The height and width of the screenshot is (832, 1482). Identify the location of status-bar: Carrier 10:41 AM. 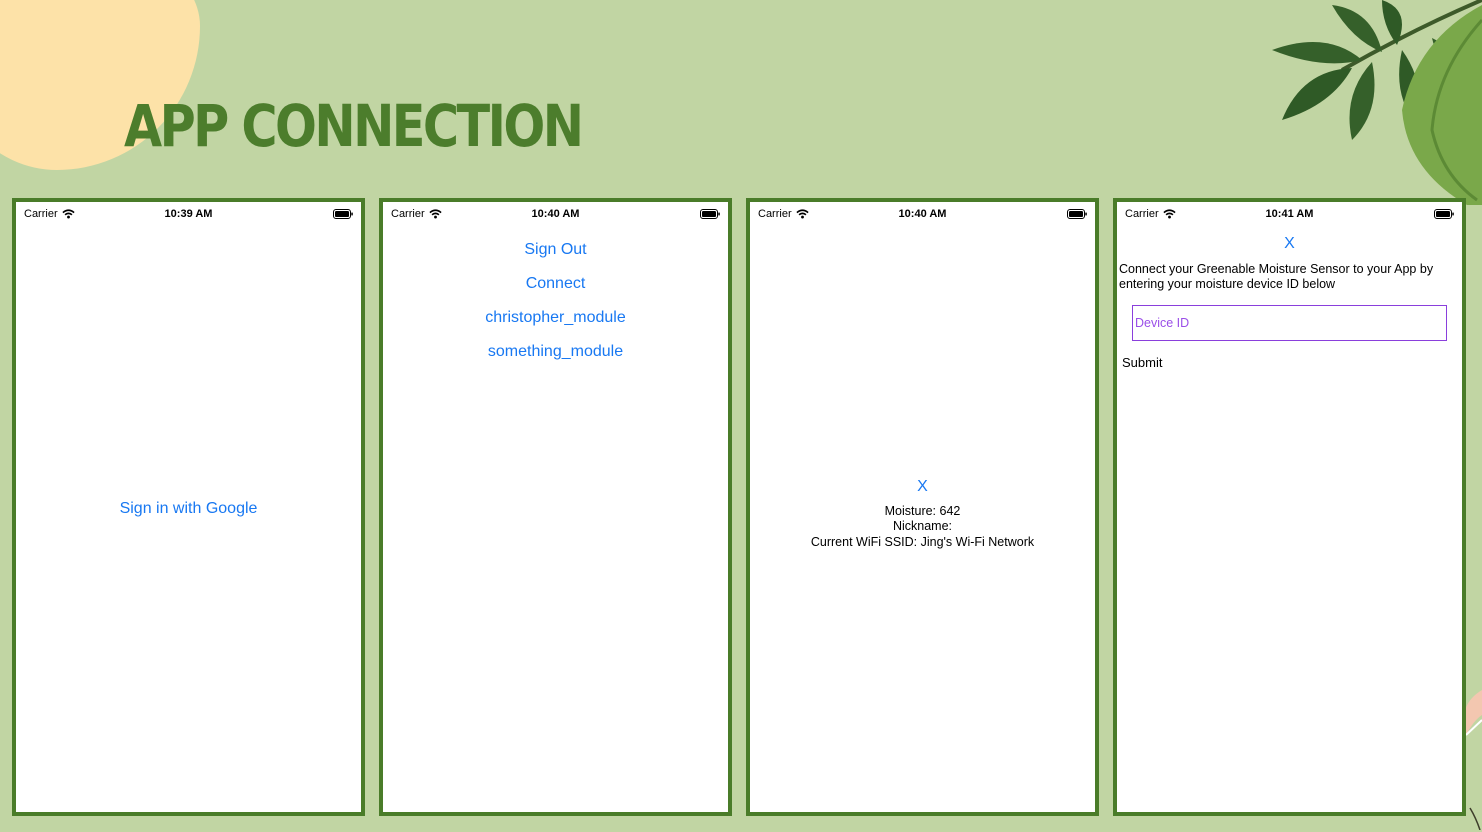
(1289, 214).